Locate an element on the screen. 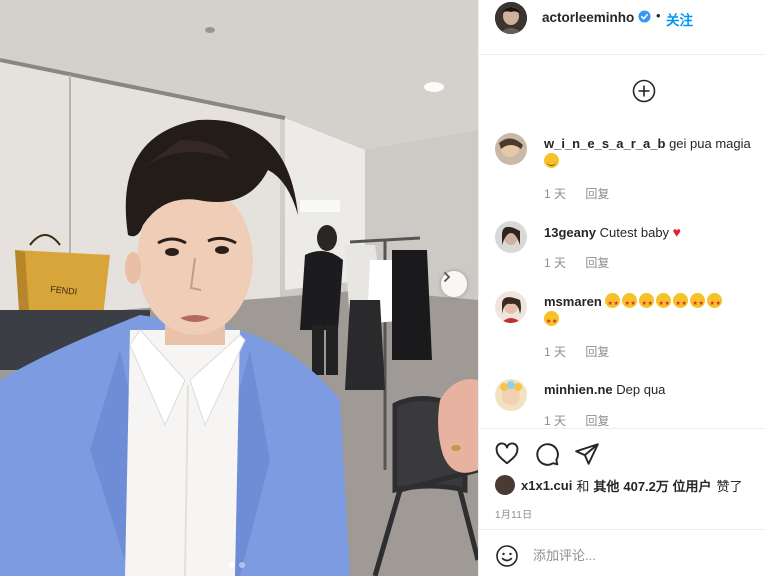 This screenshot has height=576, width=766. add-comment-bar is located at coordinates (622, 552).